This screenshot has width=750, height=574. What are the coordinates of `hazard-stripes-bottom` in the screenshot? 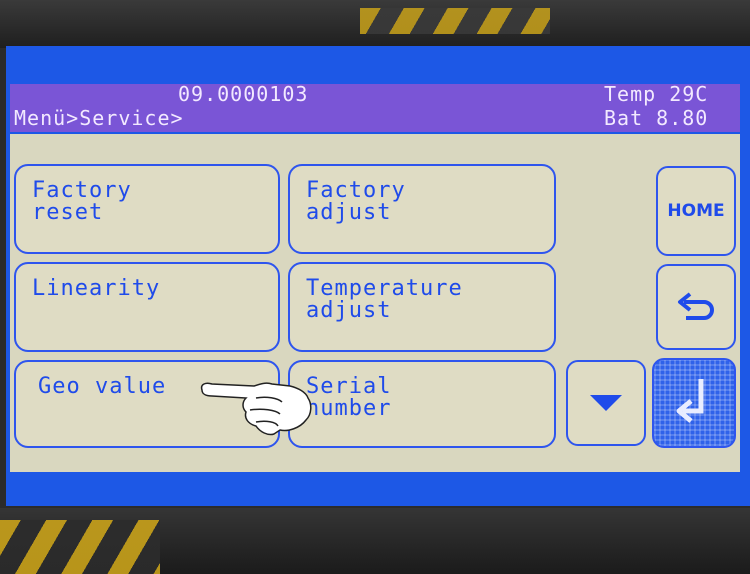 It's located at (80, 547).